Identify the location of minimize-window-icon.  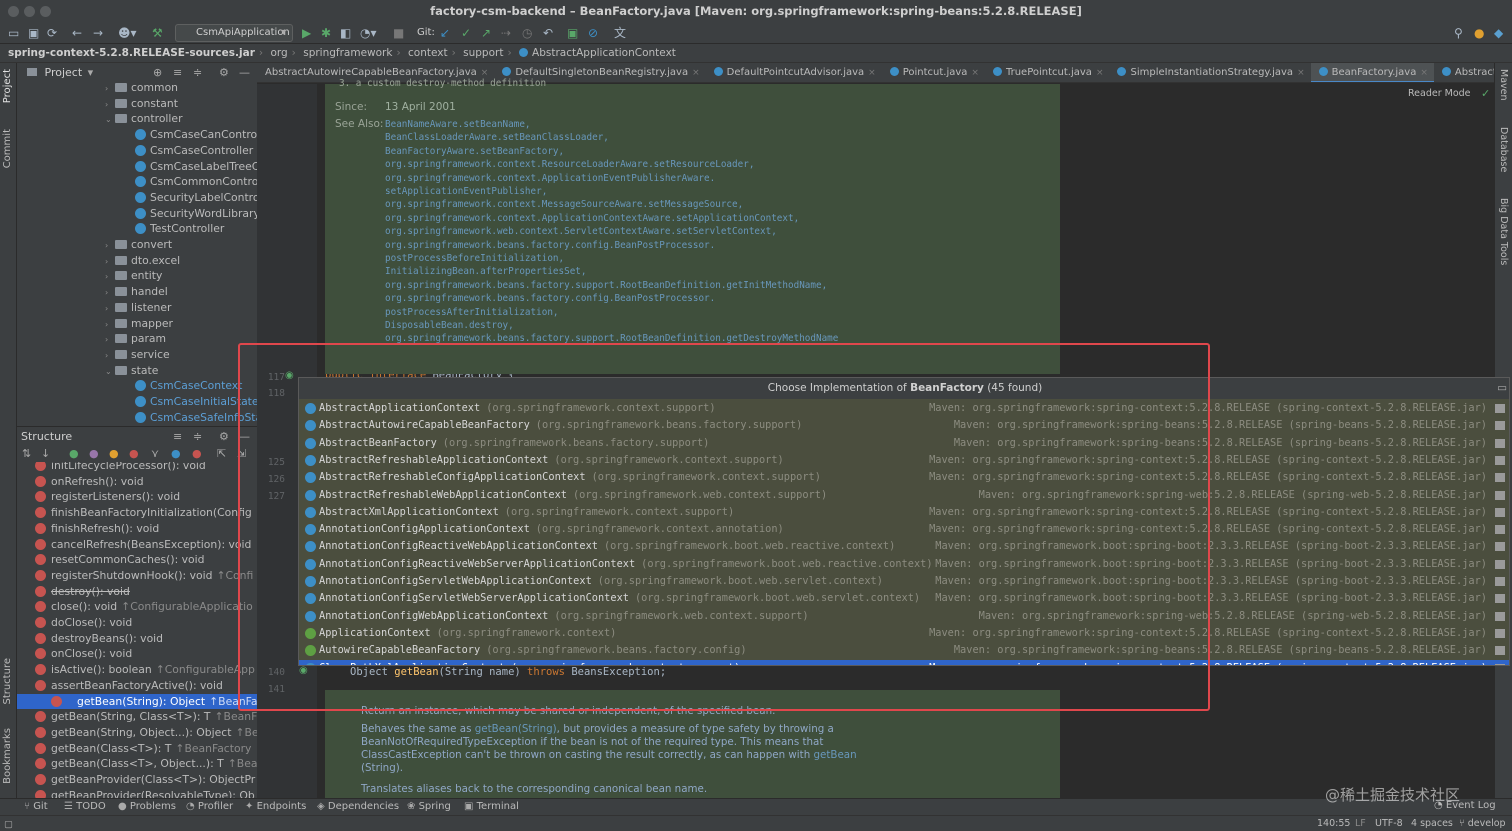
(29, 11).